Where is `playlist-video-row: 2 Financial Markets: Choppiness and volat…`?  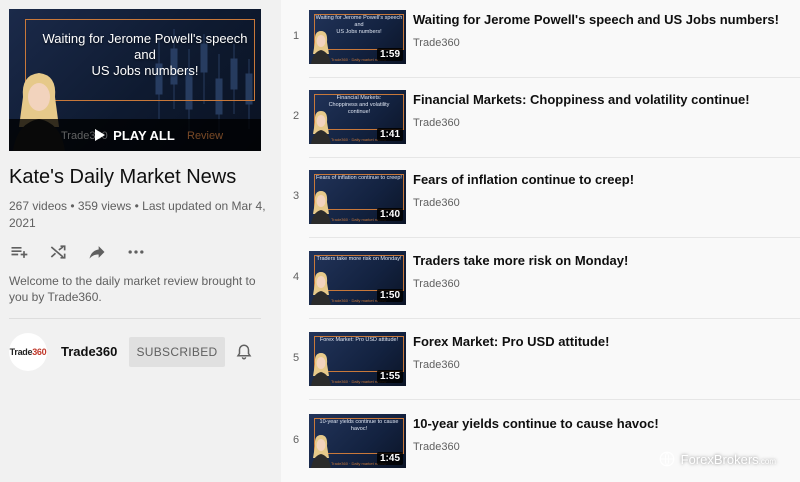
playlist-video-row: 2 Financial Markets: Choppiness and volat… is located at coordinates (540, 121).